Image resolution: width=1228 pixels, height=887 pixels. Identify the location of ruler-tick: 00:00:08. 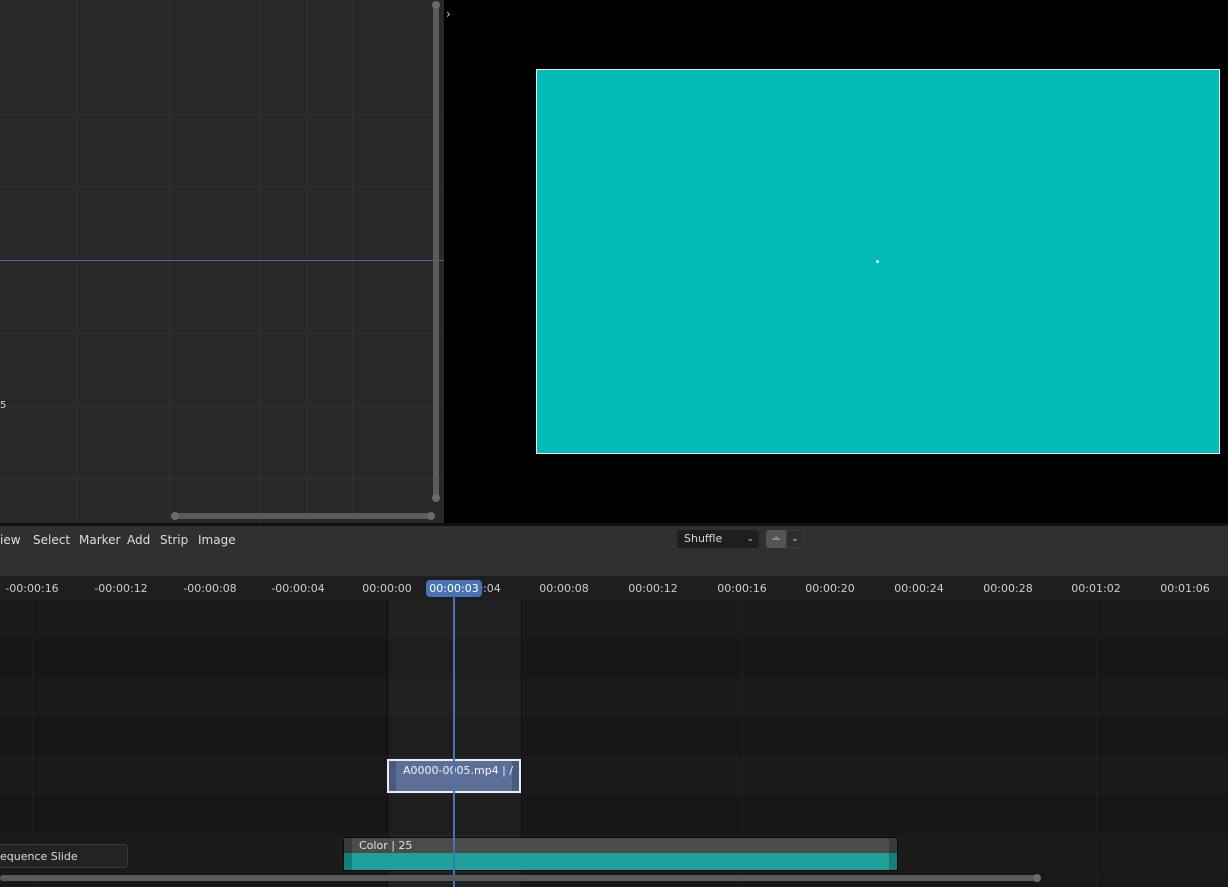
(564, 588).